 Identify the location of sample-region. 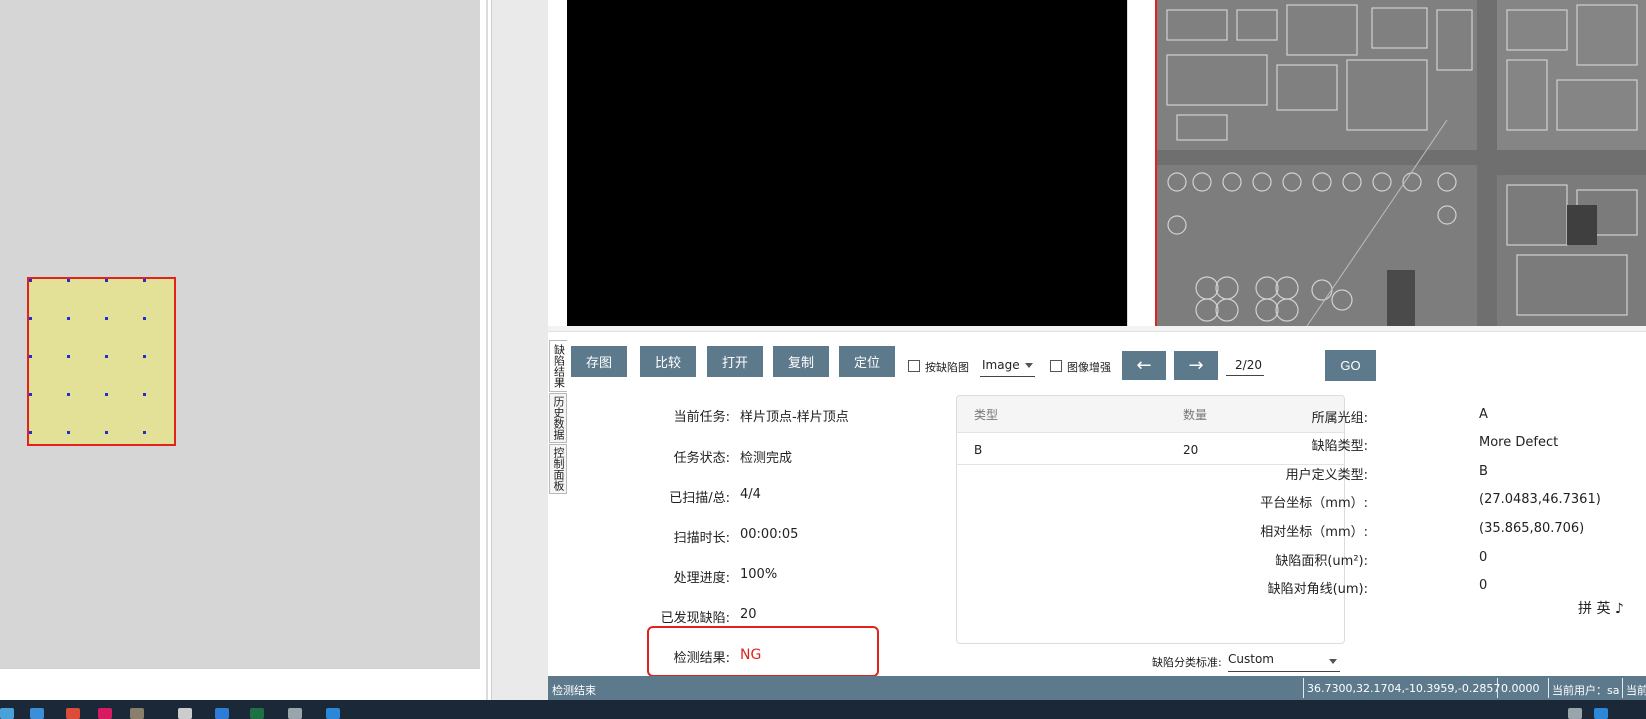
(101, 361).